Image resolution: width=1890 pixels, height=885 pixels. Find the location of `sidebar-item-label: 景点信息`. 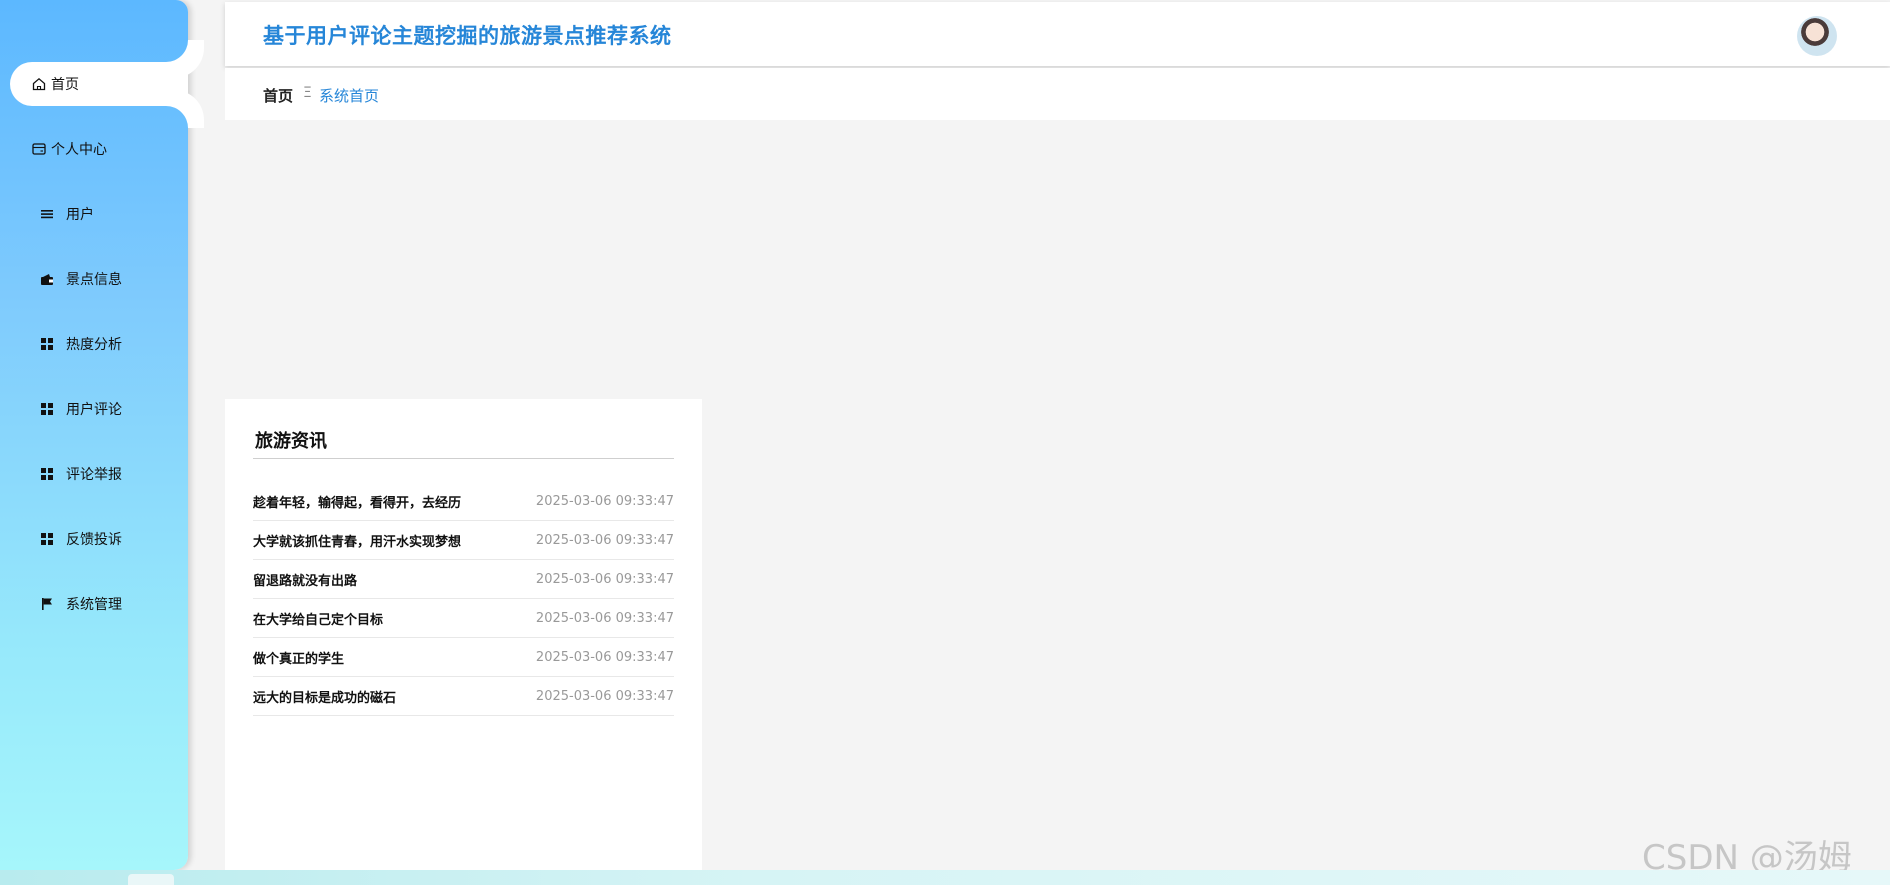

sidebar-item-label: 景点信息 is located at coordinates (94, 280).